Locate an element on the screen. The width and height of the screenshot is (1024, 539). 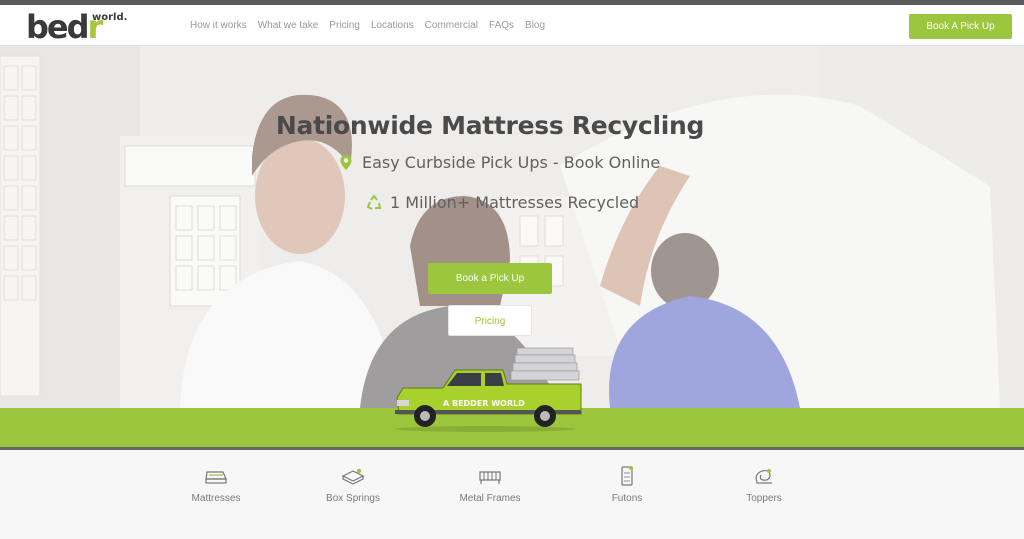
mattress-icon is located at coordinates (216, 477).